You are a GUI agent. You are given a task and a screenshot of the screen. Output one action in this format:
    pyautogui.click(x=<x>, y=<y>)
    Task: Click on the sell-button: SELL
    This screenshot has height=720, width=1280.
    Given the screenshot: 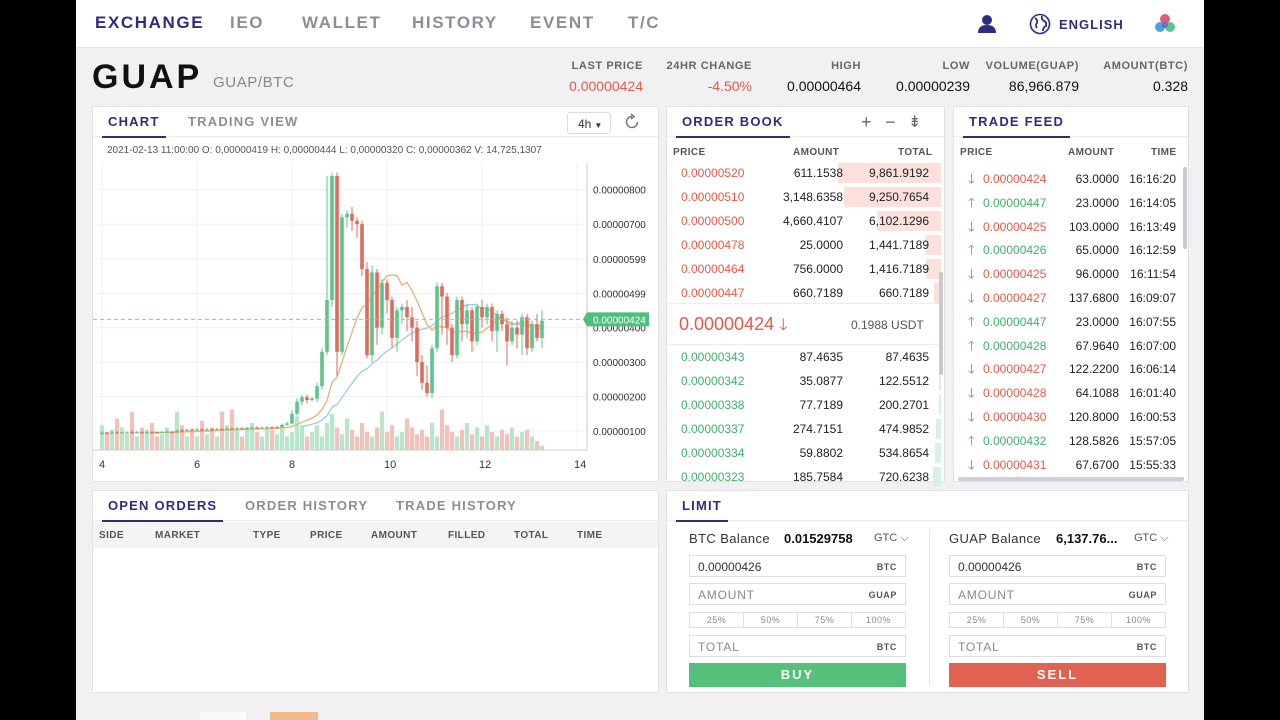 What is the action you would take?
    pyautogui.click(x=1057, y=675)
    